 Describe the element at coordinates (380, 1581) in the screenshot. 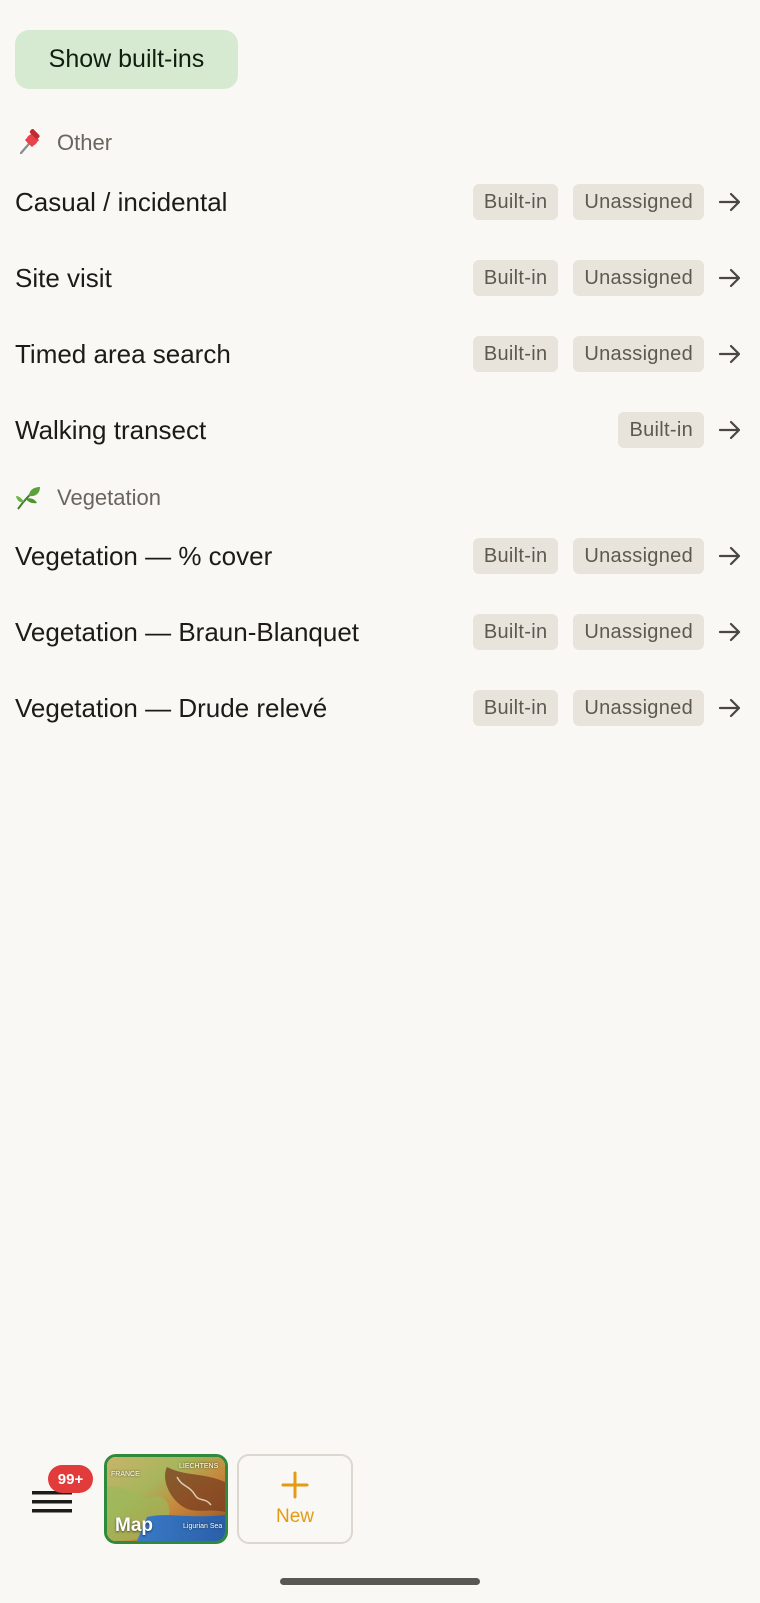

I see `home-indicator` at that location.